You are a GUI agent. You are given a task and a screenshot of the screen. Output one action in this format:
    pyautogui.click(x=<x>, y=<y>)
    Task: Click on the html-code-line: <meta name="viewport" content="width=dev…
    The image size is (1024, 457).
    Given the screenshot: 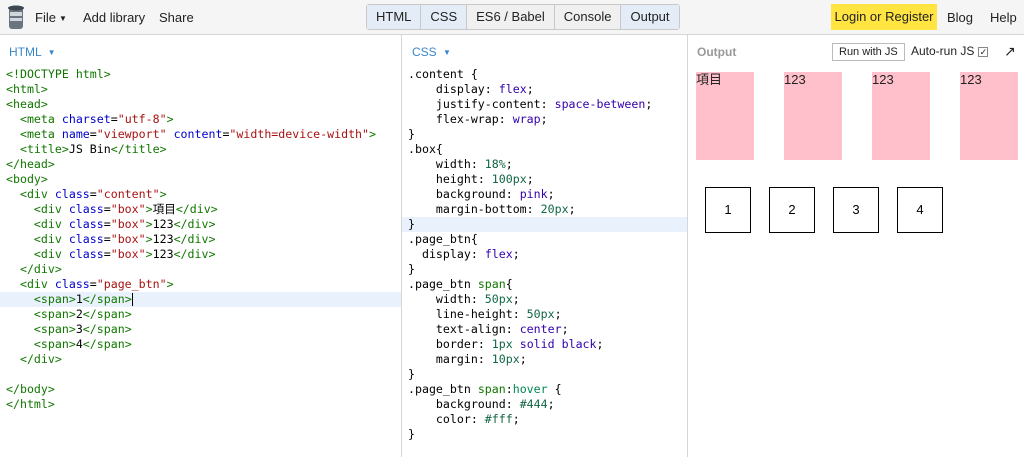 What is the action you would take?
    pyautogui.click(x=200, y=134)
    